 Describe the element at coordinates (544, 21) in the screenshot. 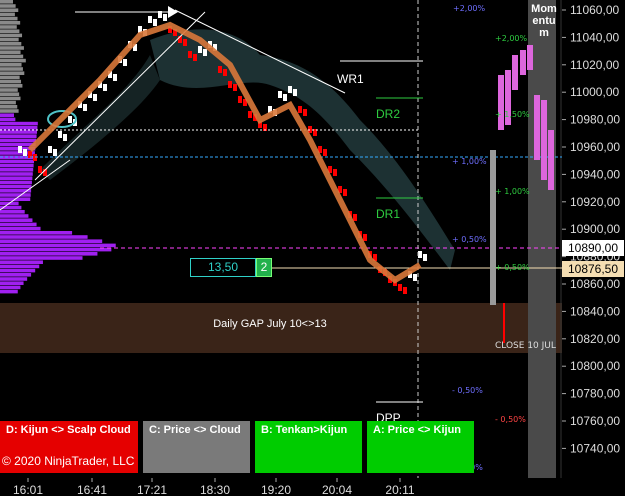

I see `momentum-label: Mom entu m` at that location.